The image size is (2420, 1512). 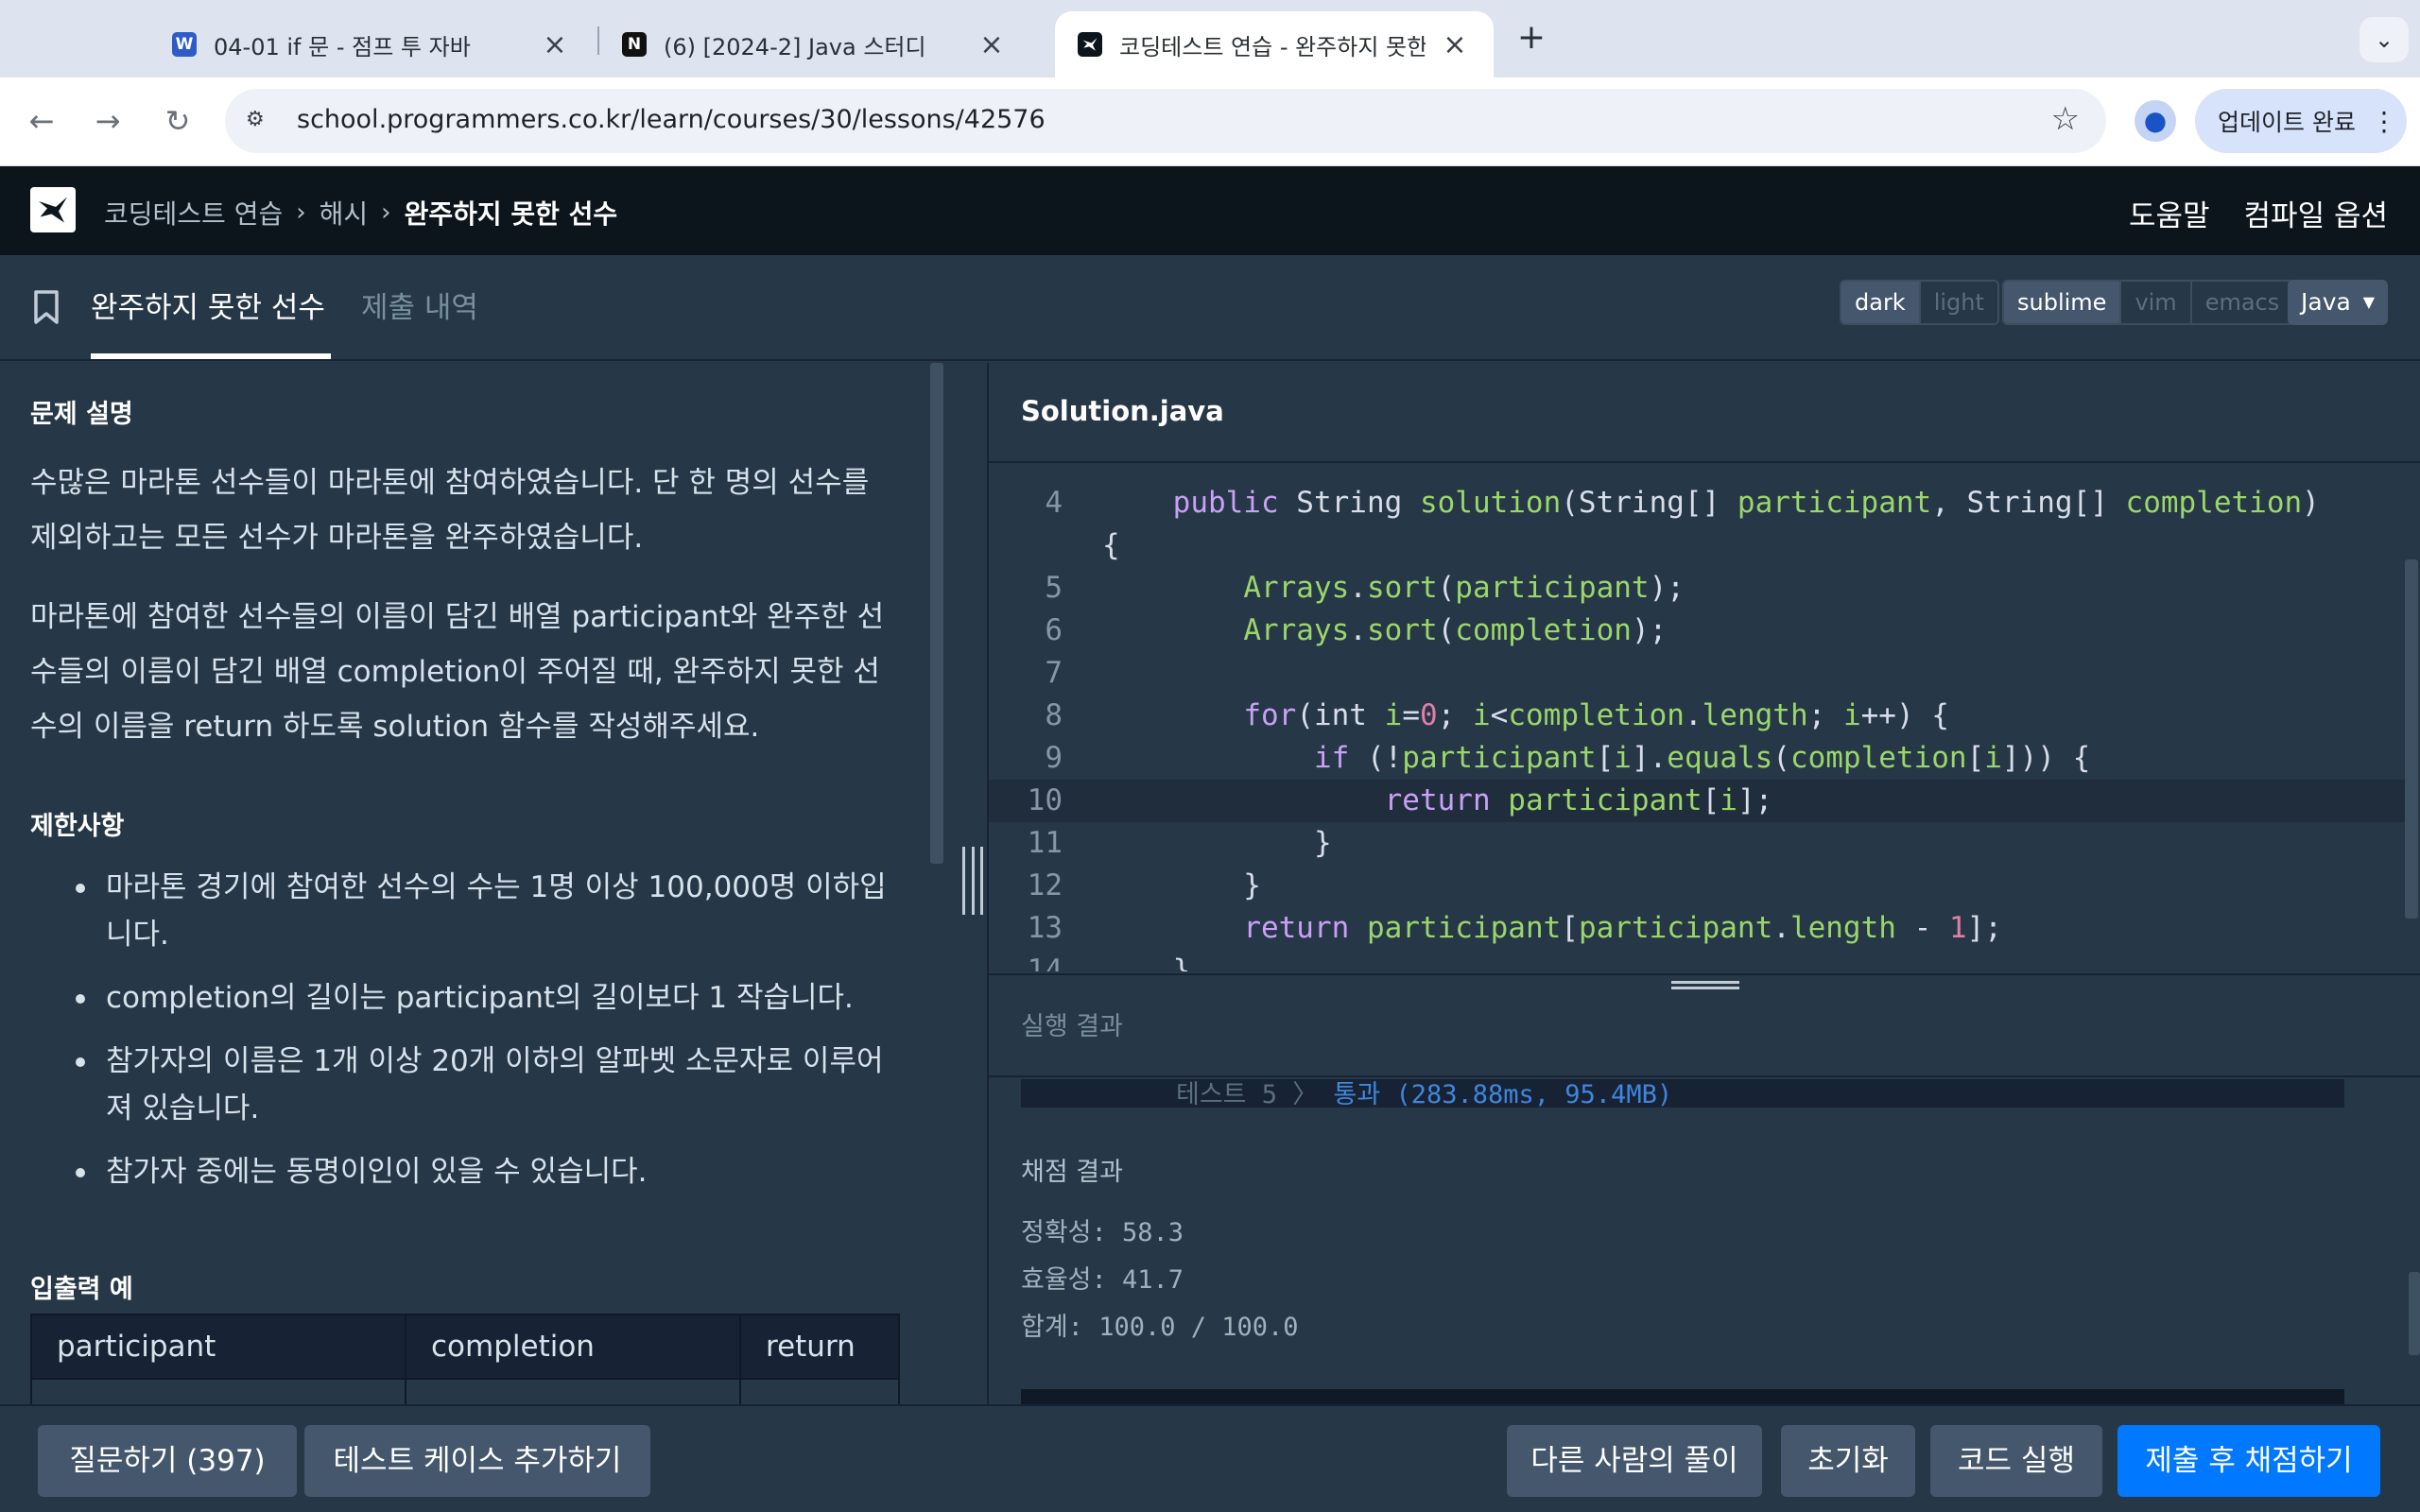 I want to click on reset-button: 초기화, so click(x=1848, y=1461).